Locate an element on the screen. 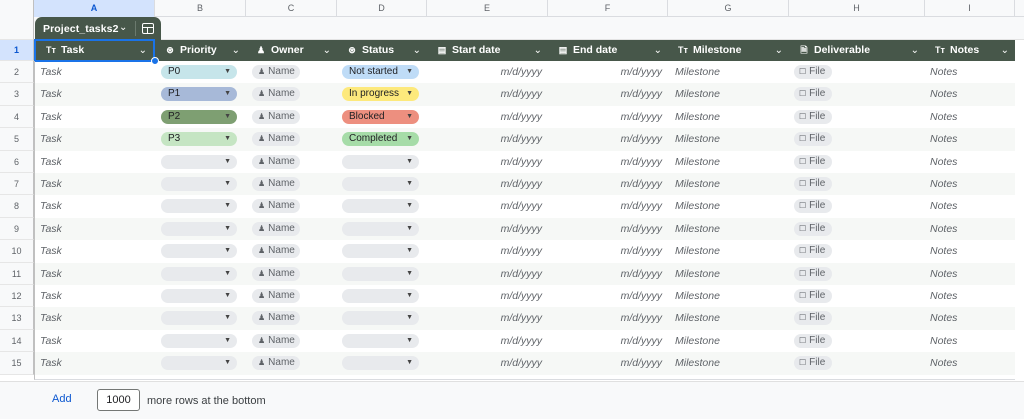 Image resolution: width=1024 pixels, height=419 pixels. column-letter-f: F is located at coordinates (608, 8).